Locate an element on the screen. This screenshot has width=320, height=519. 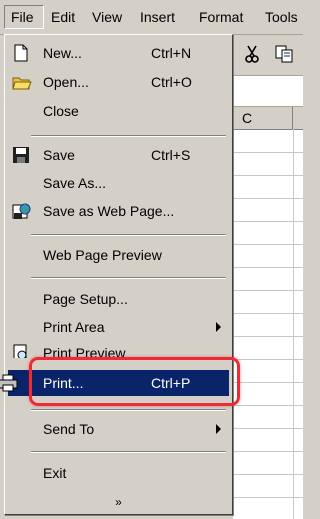
menu-bar: File Edit View Insert Format Tools is located at coordinates (151, 17).